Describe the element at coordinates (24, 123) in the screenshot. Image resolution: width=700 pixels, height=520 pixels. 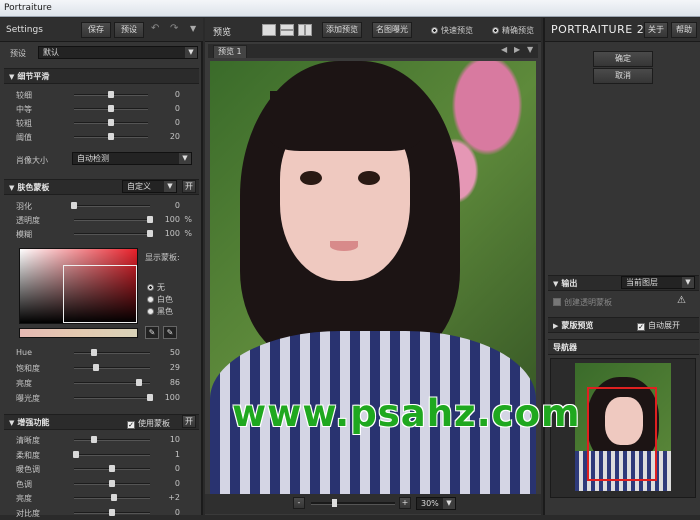
I see `slider-label: 较粗` at that location.